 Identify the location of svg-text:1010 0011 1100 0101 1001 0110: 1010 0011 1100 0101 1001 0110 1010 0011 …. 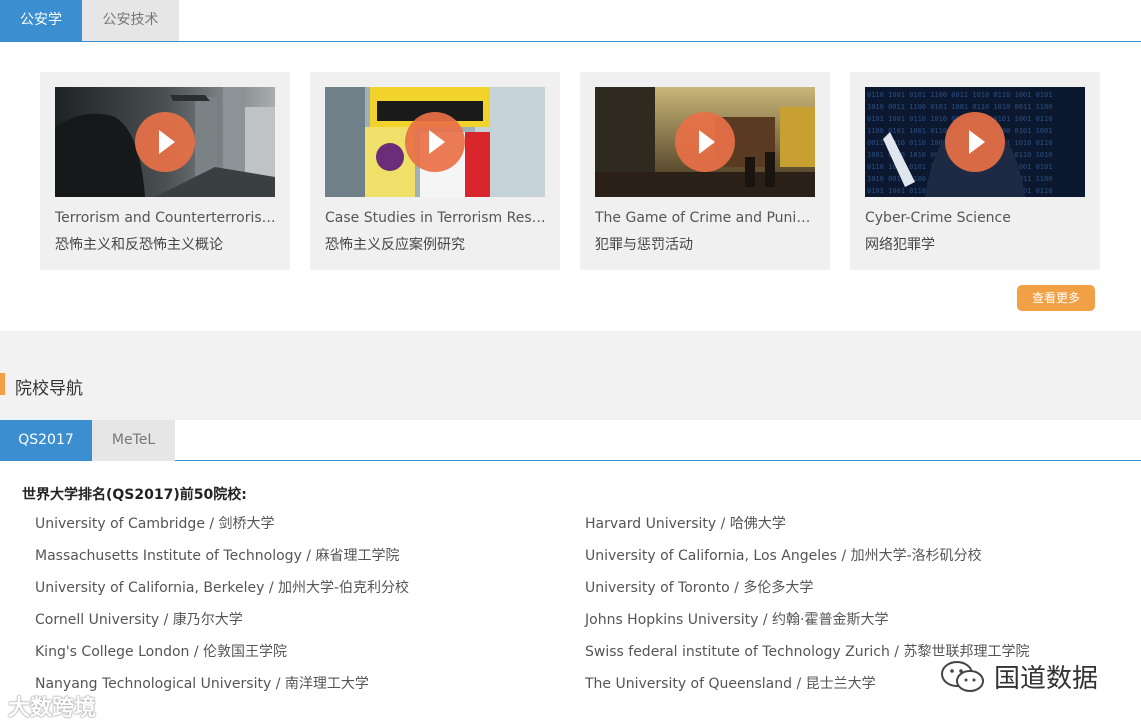
(959, 107).